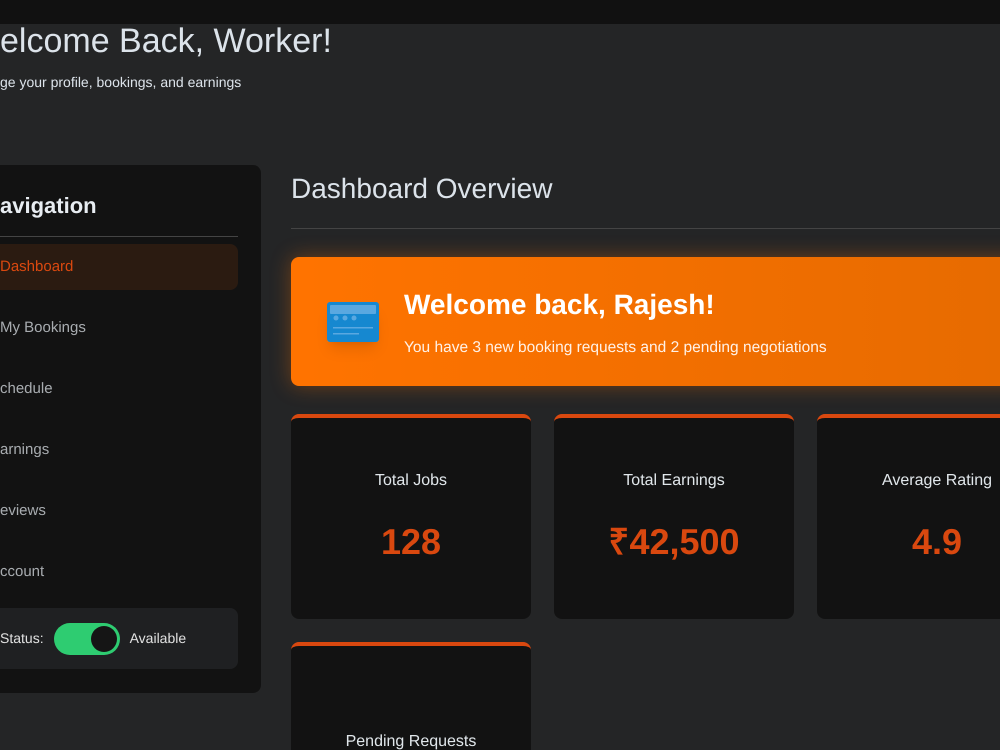  Describe the element at coordinates (421, 189) in the screenshot. I see `section-title: Dashboard Overview` at that location.